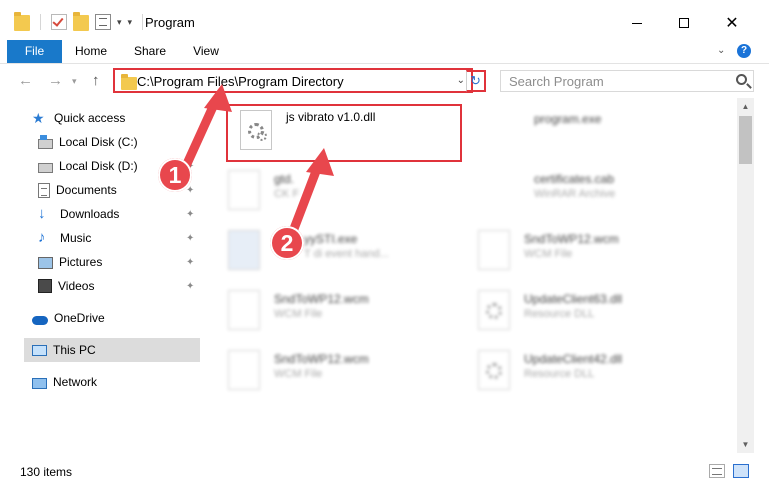 The image size is (769, 498). I want to click on search-input: Search Program, so click(627, 81).